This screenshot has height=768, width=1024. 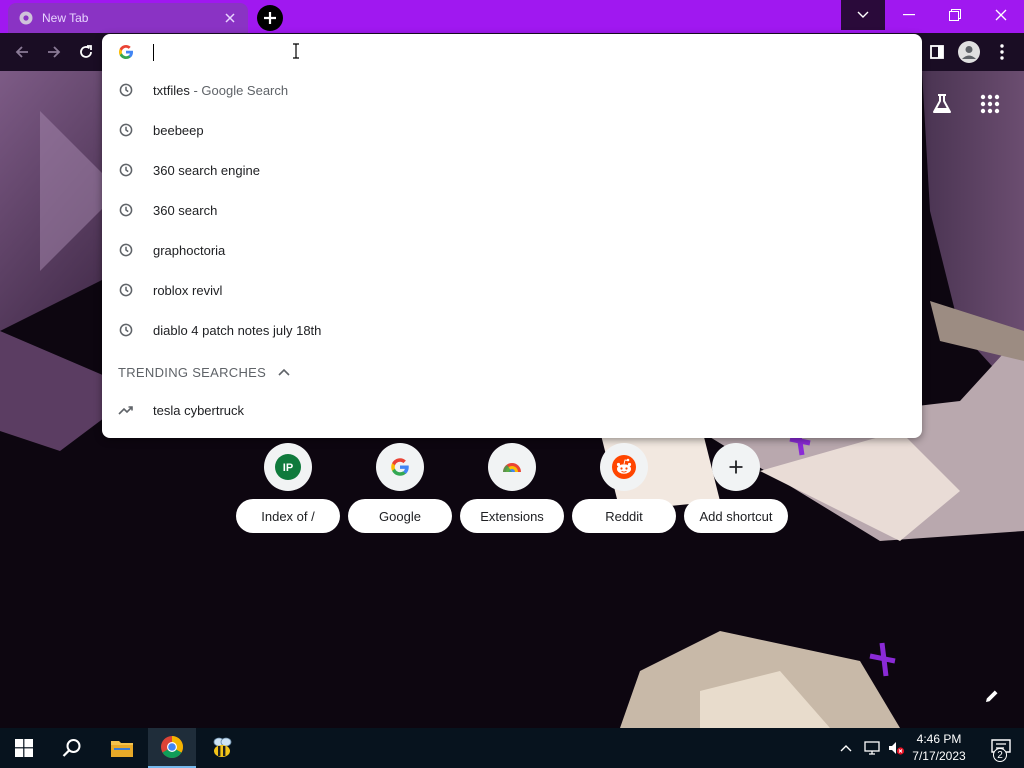 What do you see at coordinates (512, 330) in the screenshot?
I see `suggestion-row: diablo 4 patch notes july 18th` at bounding box center [512, 330].